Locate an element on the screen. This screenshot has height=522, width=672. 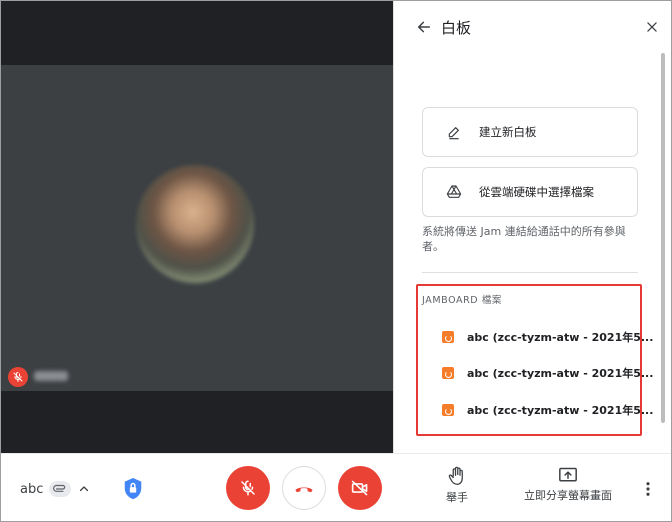
bottom-control-bar: abc 舉手 立即分享螢幕畫面 is located at coordinates (336, 487).